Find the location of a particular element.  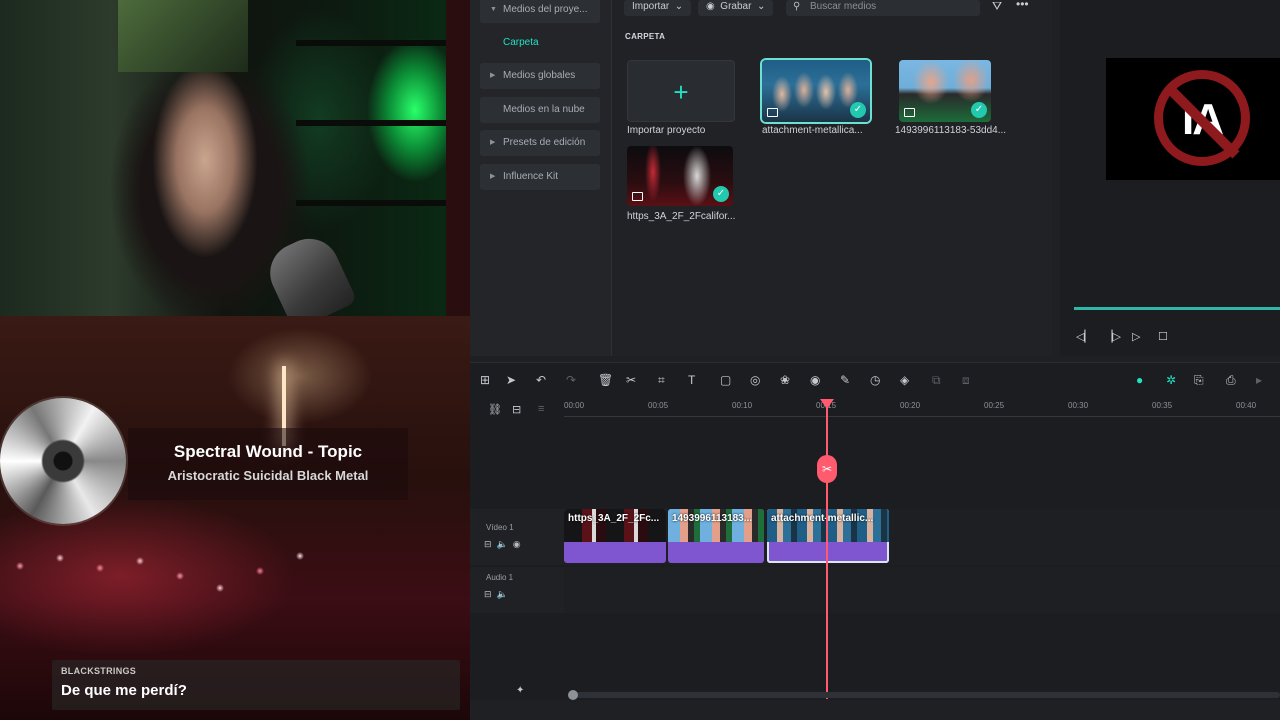

magnet-icon: ✲ is located at coordinates (1171, 380).